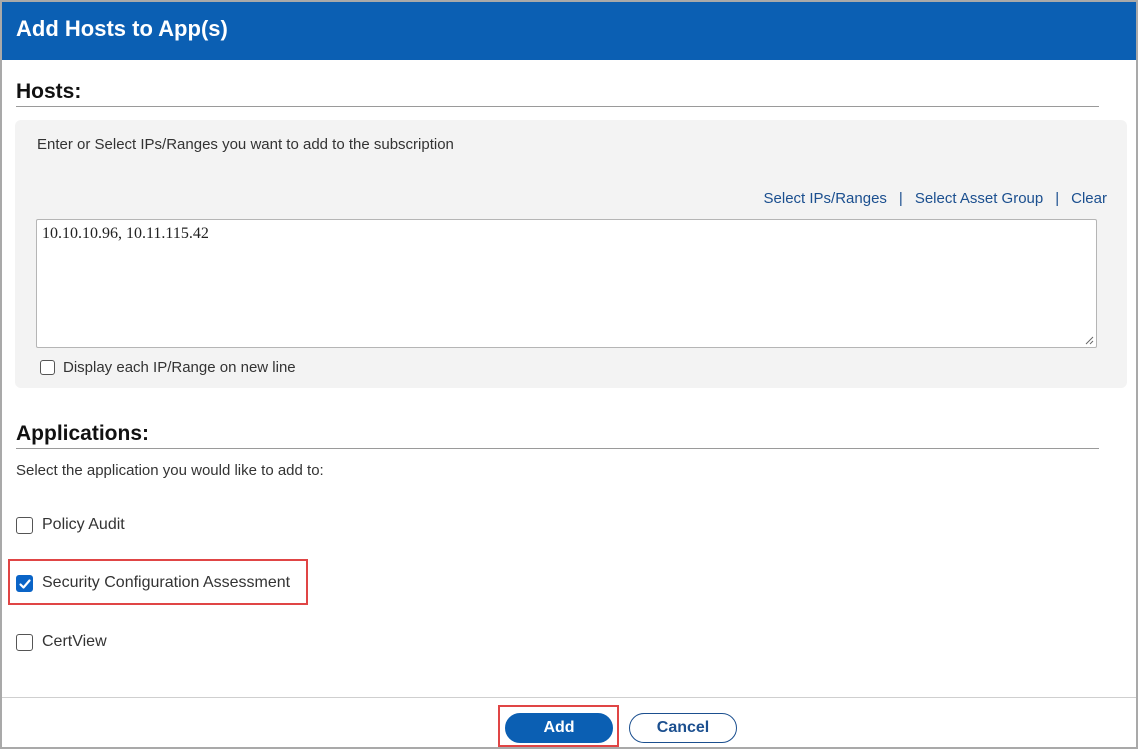 This screenshot has width=1138, height=749. What do you see at coordinates (24, 525) in the screenshot?
I see `policy-audit-checkbox` at bounding box center [24, 525].